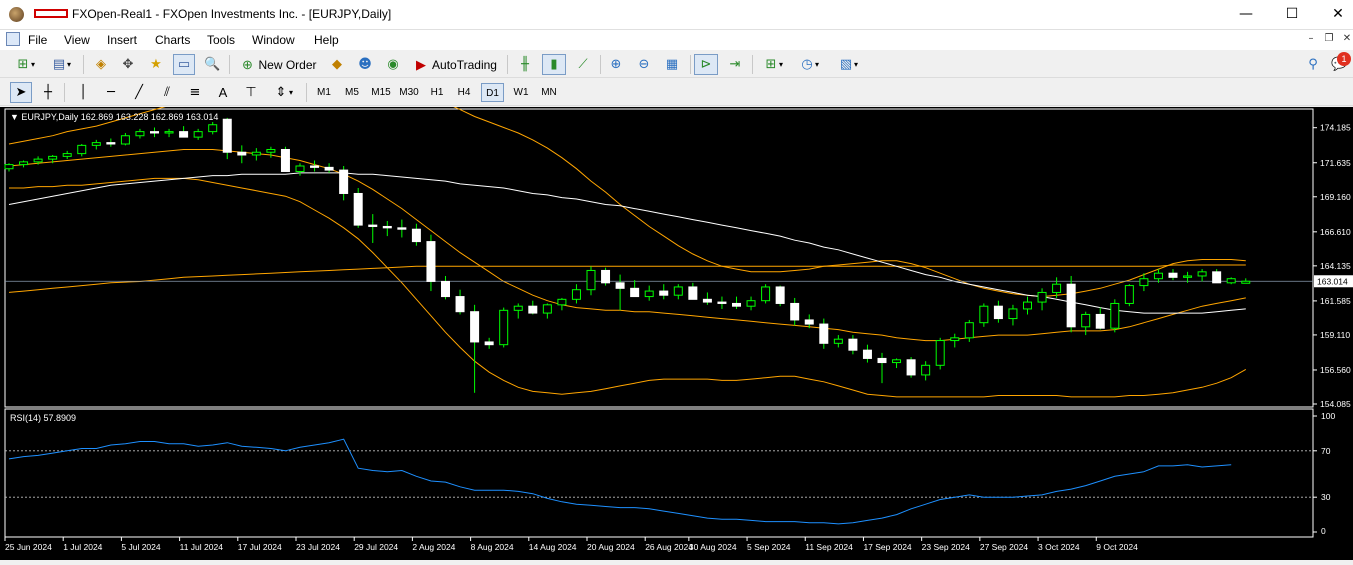 The height and width of the screenshot is (565, 1353). I want to click on navigator-button: ★, so click(156, 64).